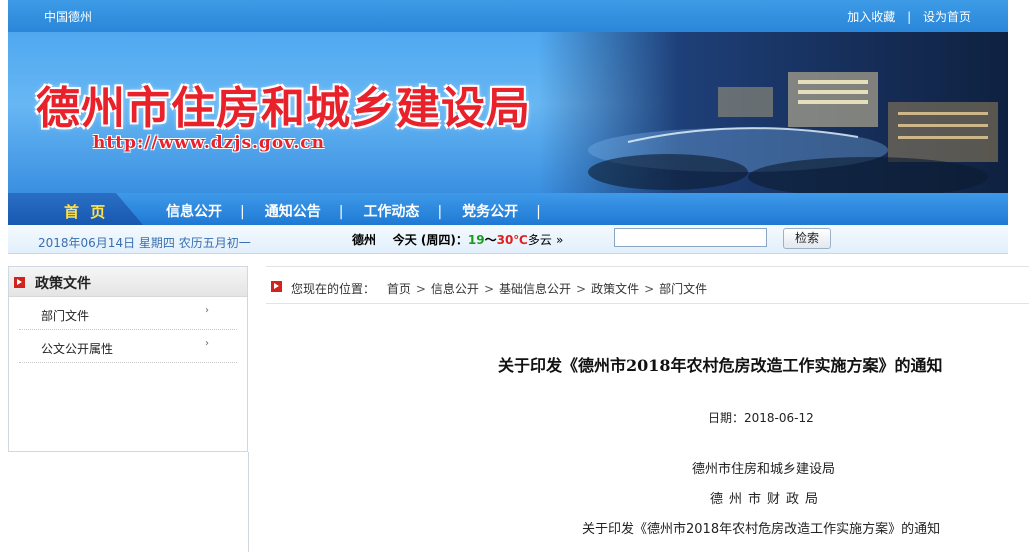 This screenshot has width=1029, height=552. What do you see at coordinates (767, 499) in the screenshot?
I see `article-issuer-2: 德州市财政局` at bounding box center [767, 499].